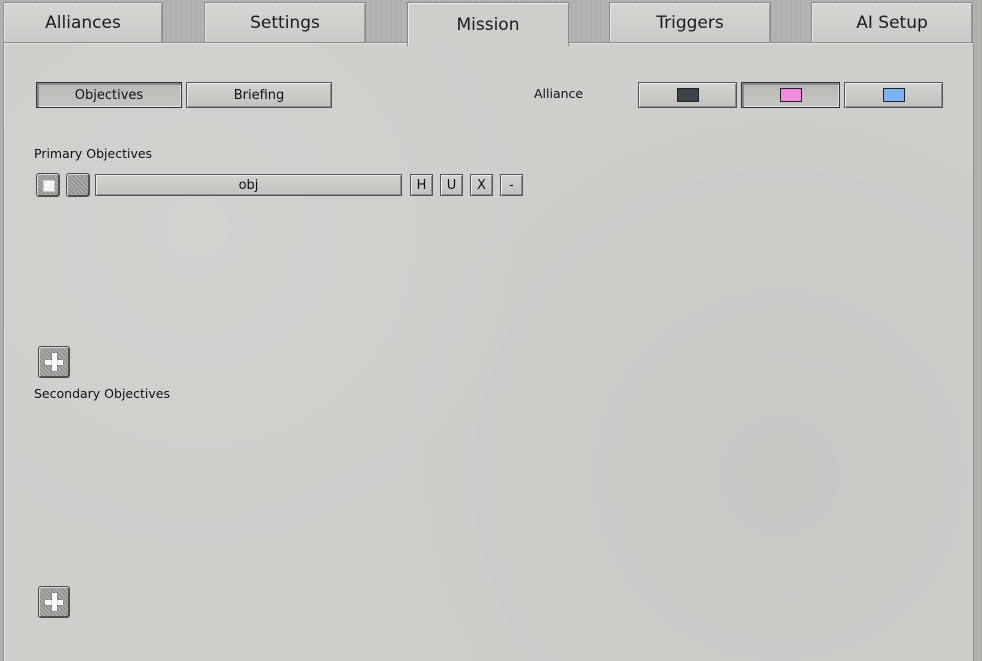  Describe the element at coordinates (451, 185) in the screenshot. I see `objective-u-button: U` at that location.